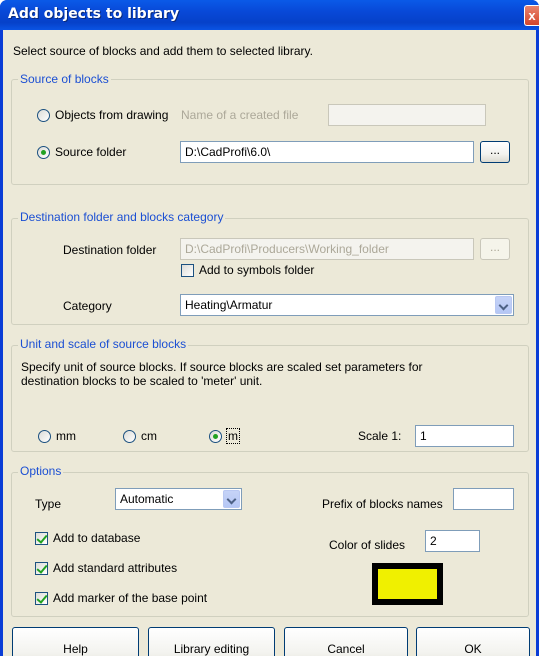 This screenshot has width=539, height=656. What do you see at coordinates (43, 115) in the screenshot?
I see `objects-from-drawing-radio` at bounding box center [43, 115].